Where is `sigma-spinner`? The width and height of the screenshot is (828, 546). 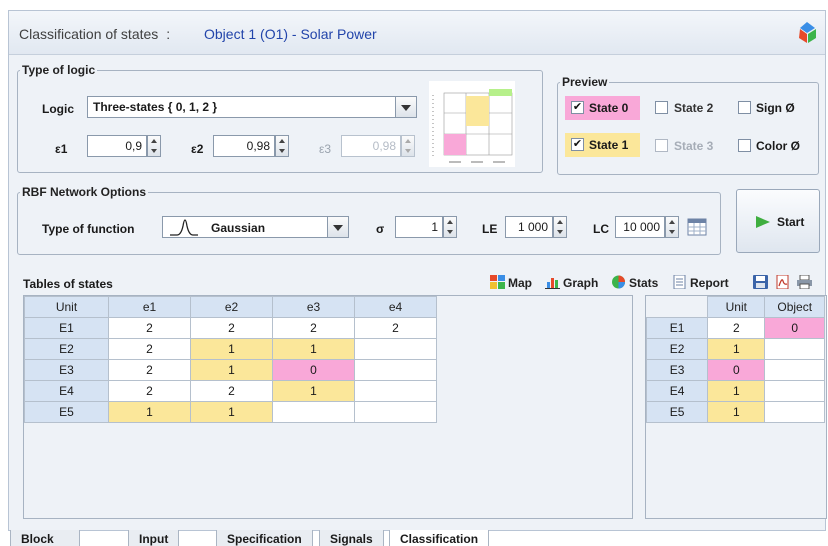
sigma-spinner is located at coordinates (450, 227).